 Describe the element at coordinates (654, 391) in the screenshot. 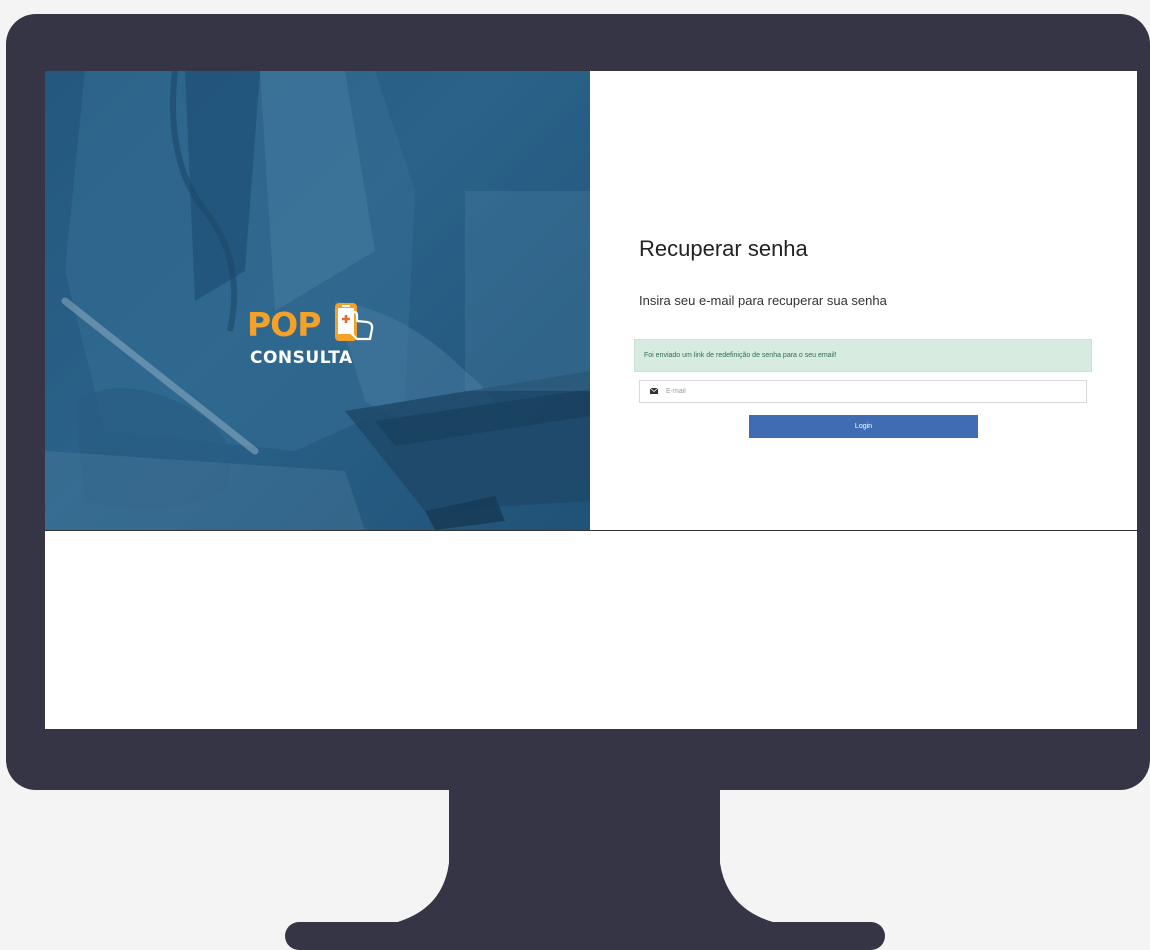

I see `envelope-icon` at that location.